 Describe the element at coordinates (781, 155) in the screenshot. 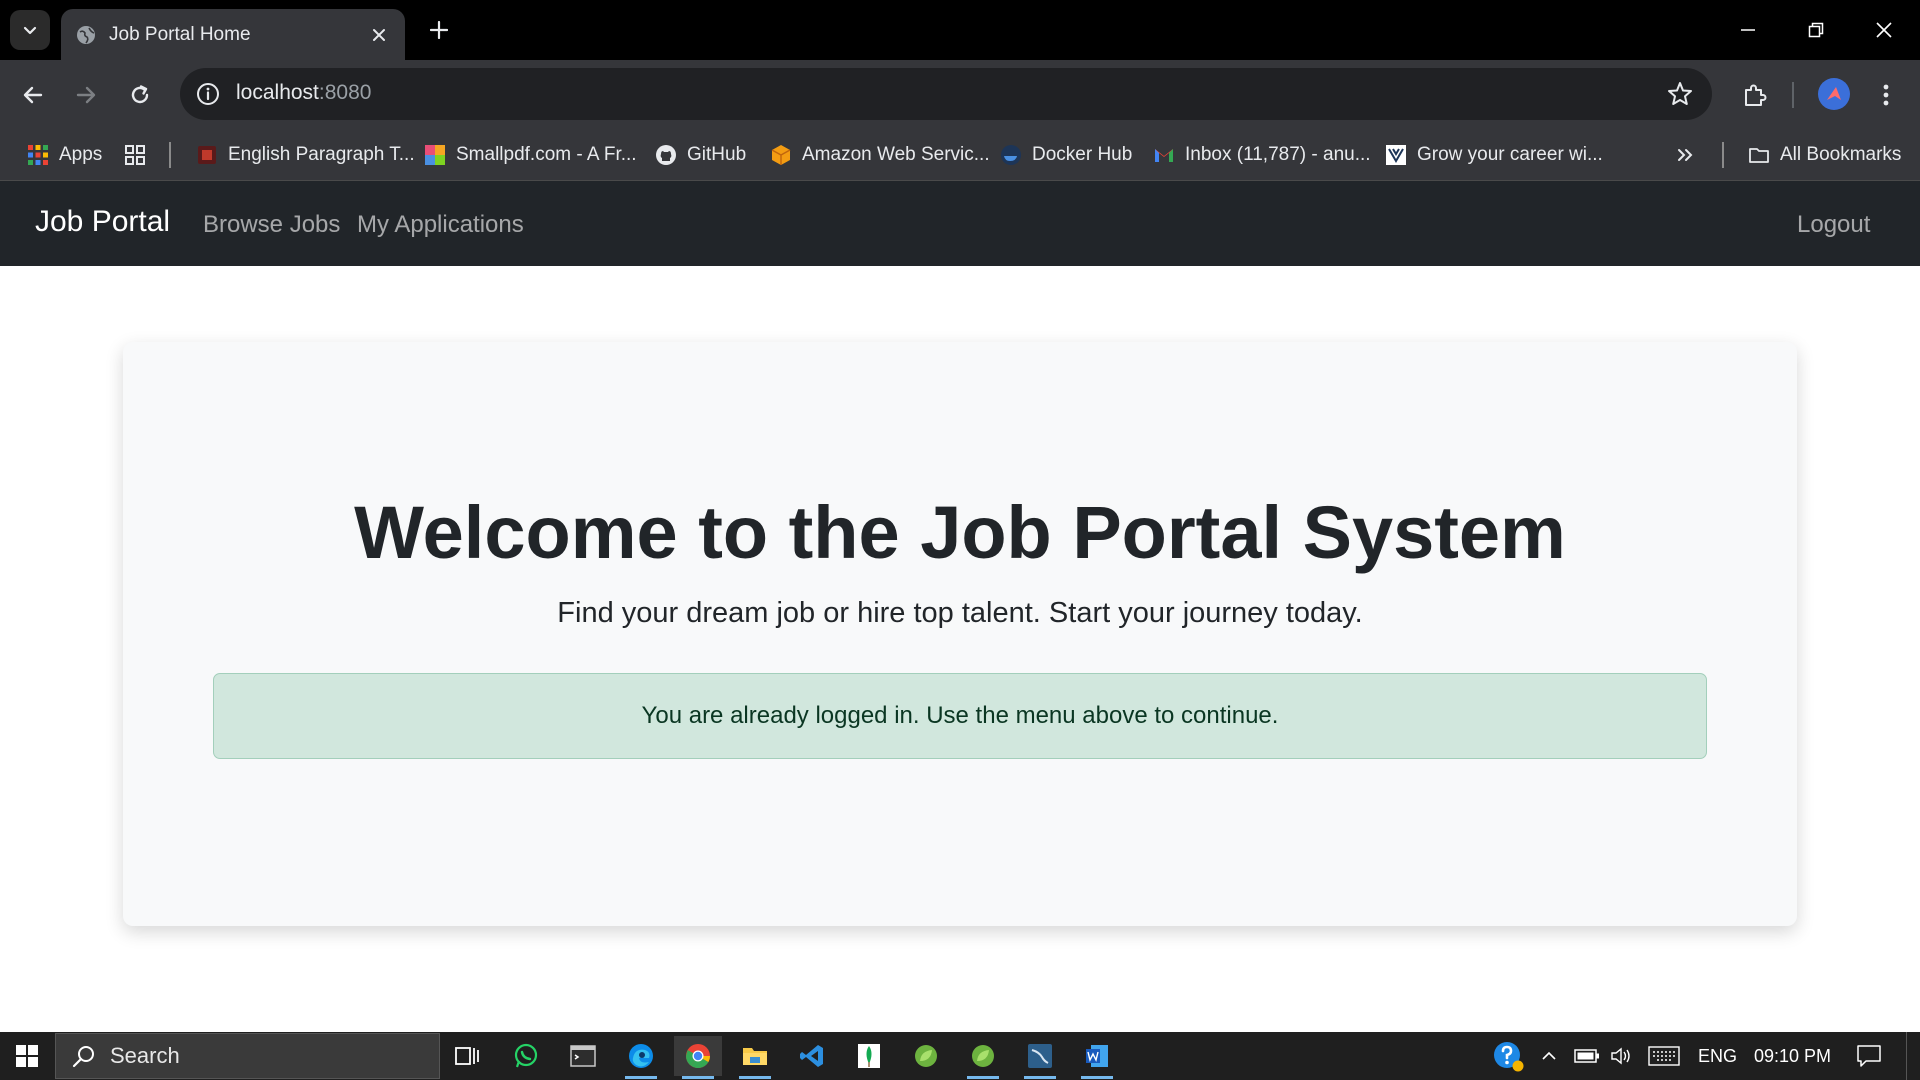

I see `aws-cube-icon` at that location.